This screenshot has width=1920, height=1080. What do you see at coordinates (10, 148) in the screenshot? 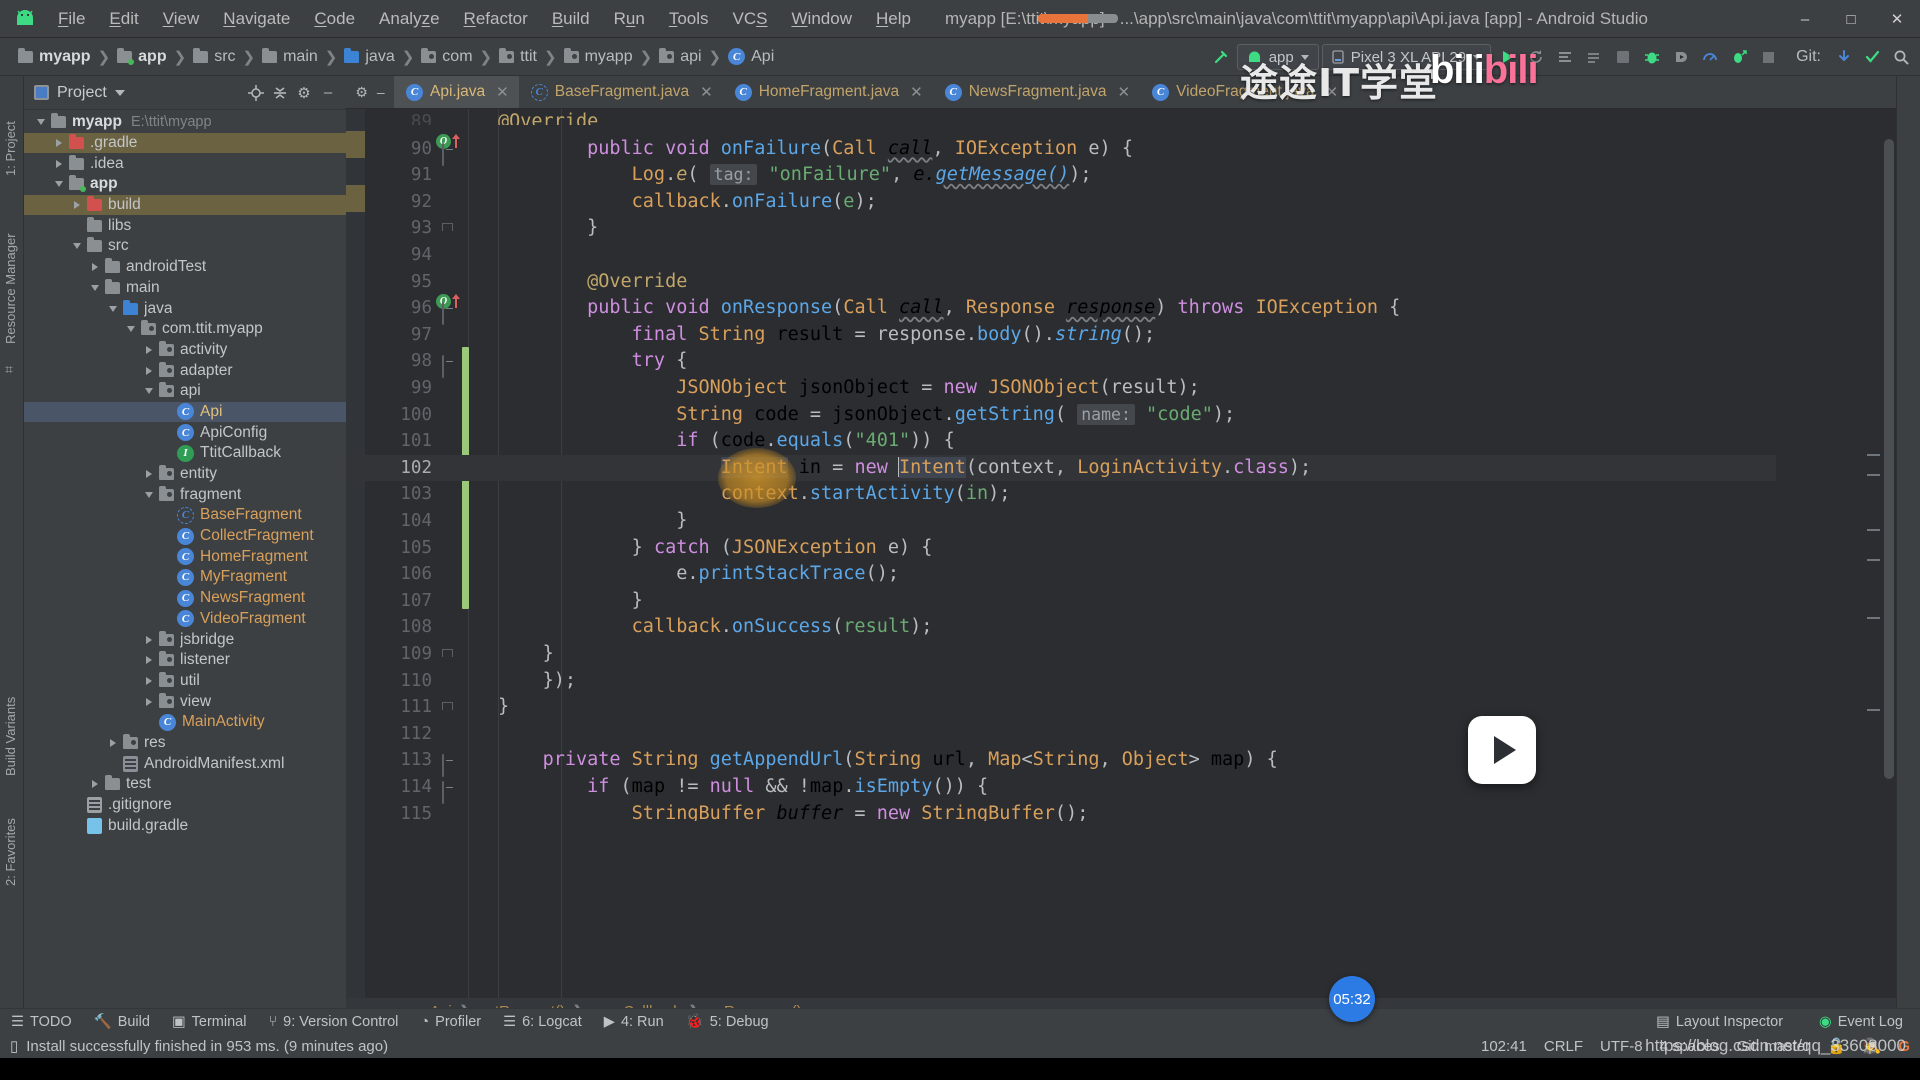
I see `rail-tab-project: 1: Project` at bounding box center [10, 148].